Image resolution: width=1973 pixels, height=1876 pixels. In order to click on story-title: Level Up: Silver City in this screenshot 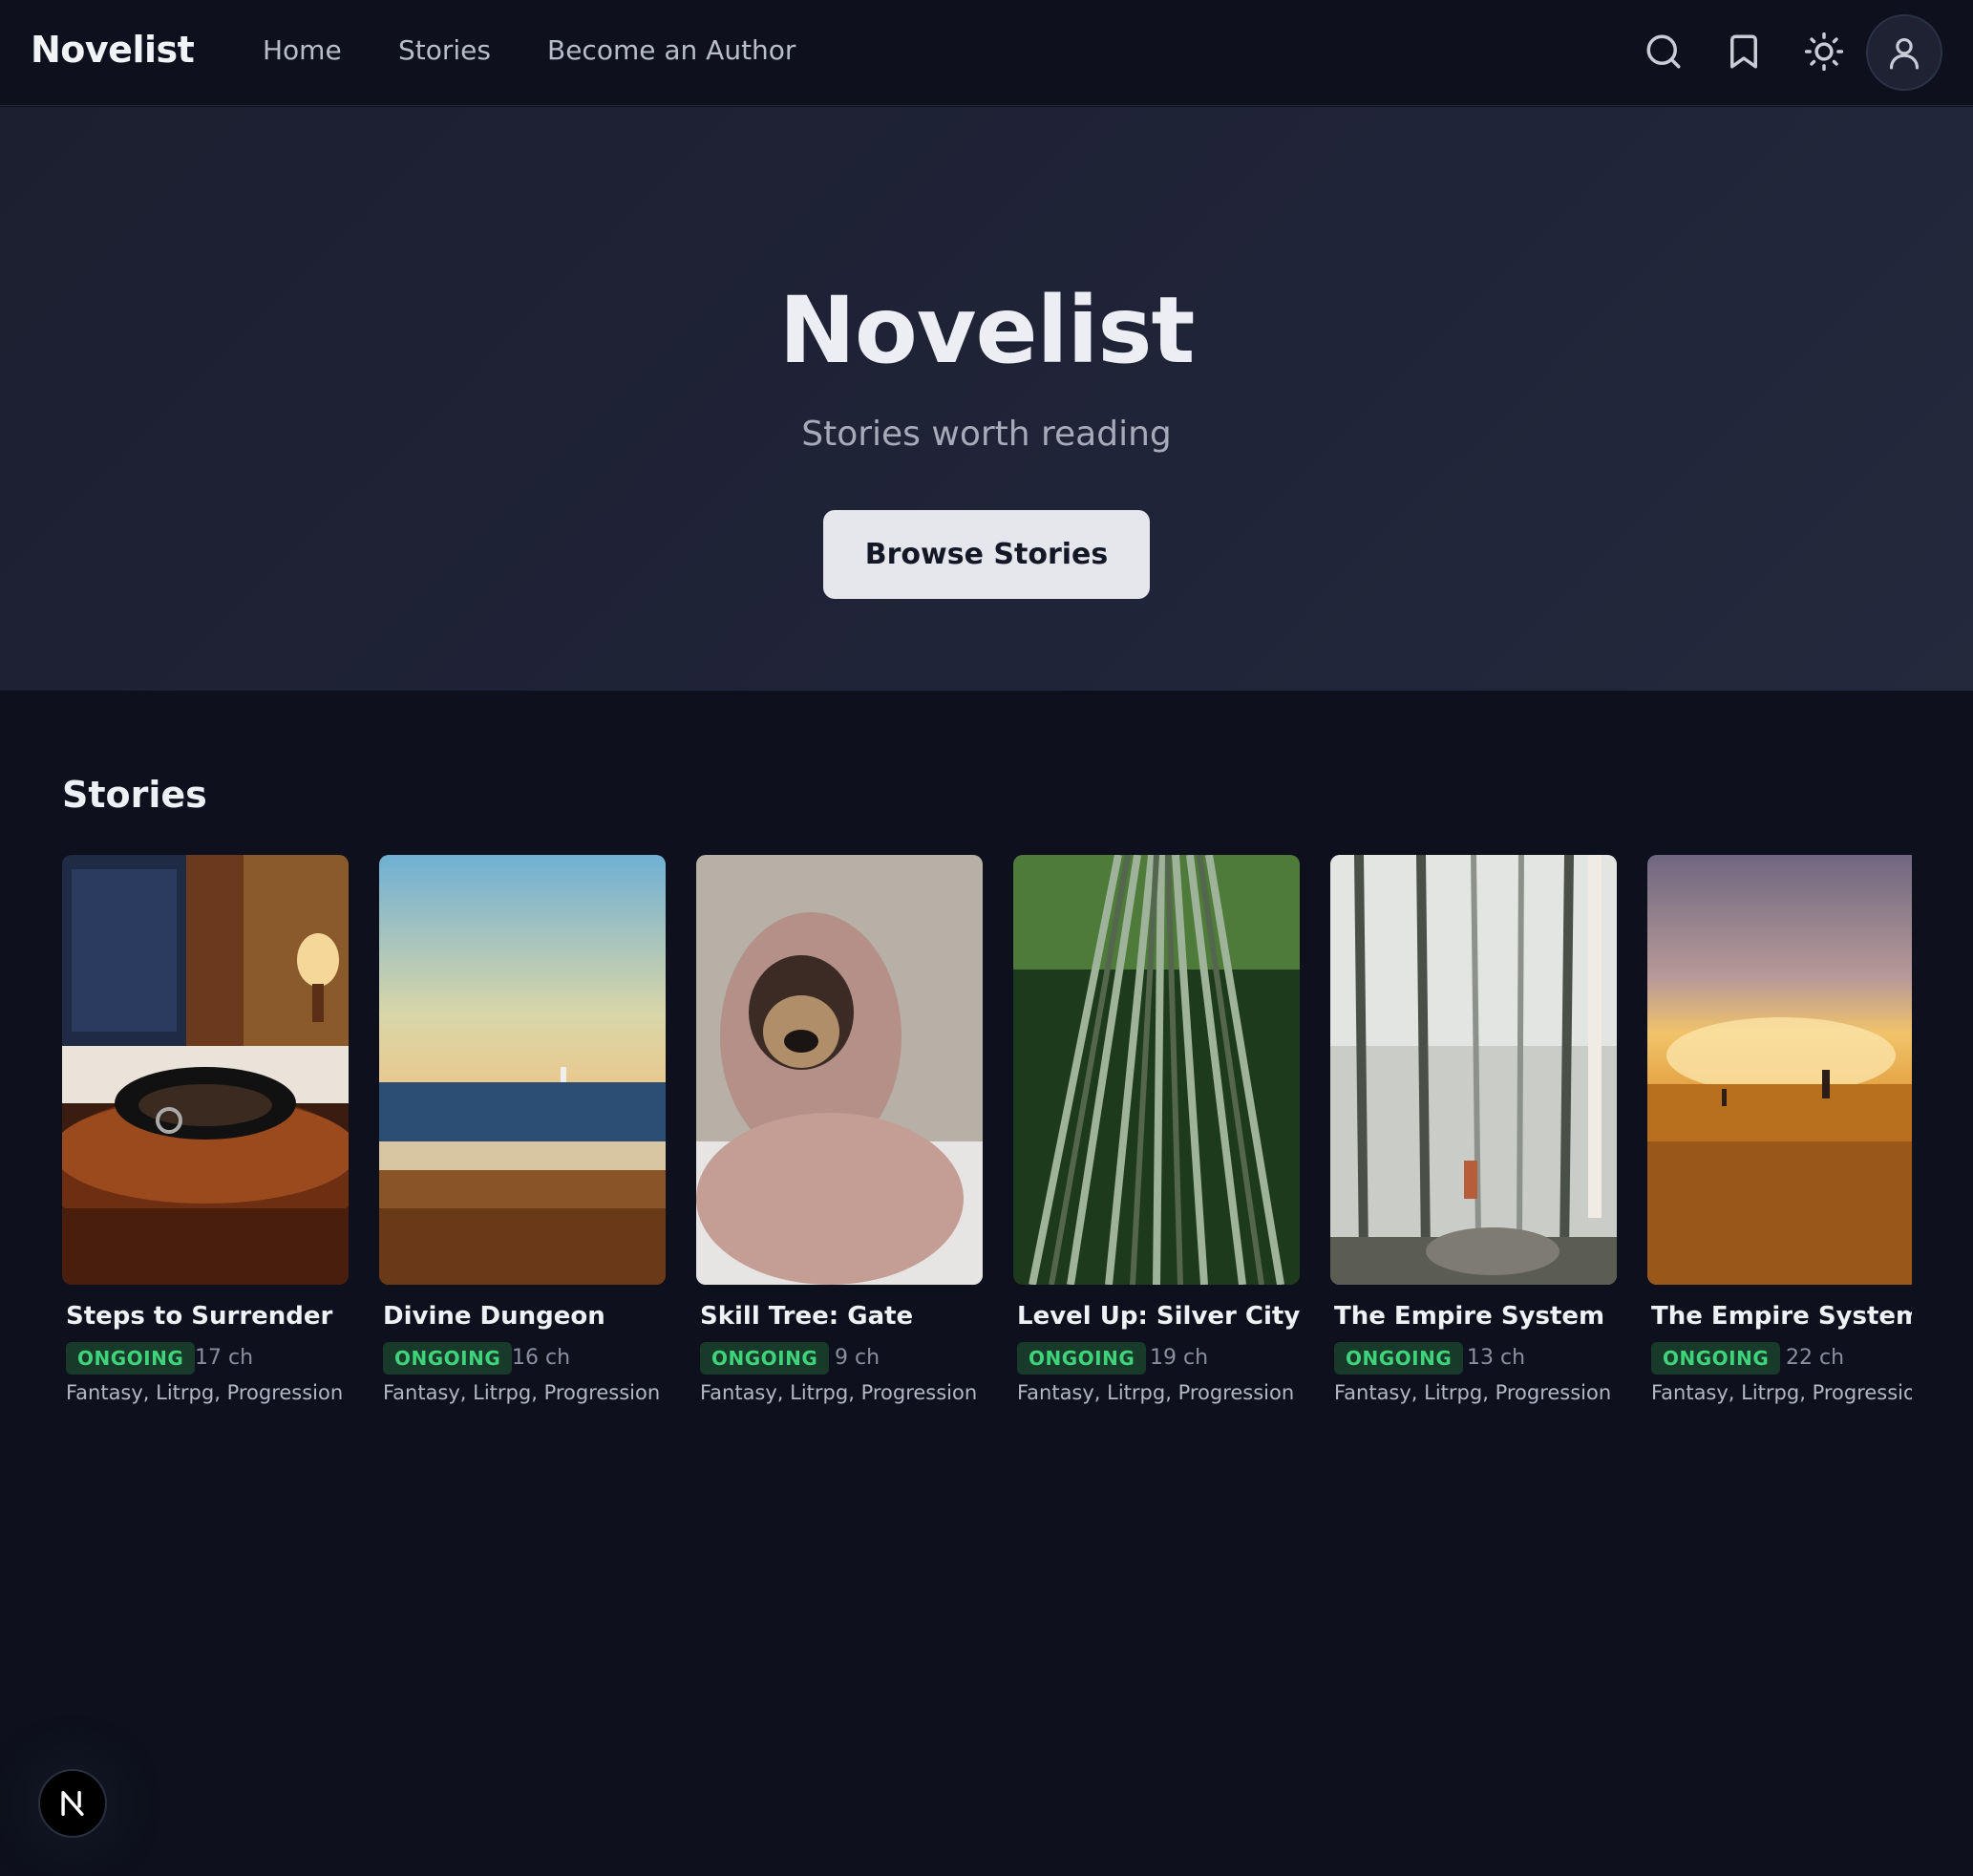, I will do `click(1174, 1316)`.